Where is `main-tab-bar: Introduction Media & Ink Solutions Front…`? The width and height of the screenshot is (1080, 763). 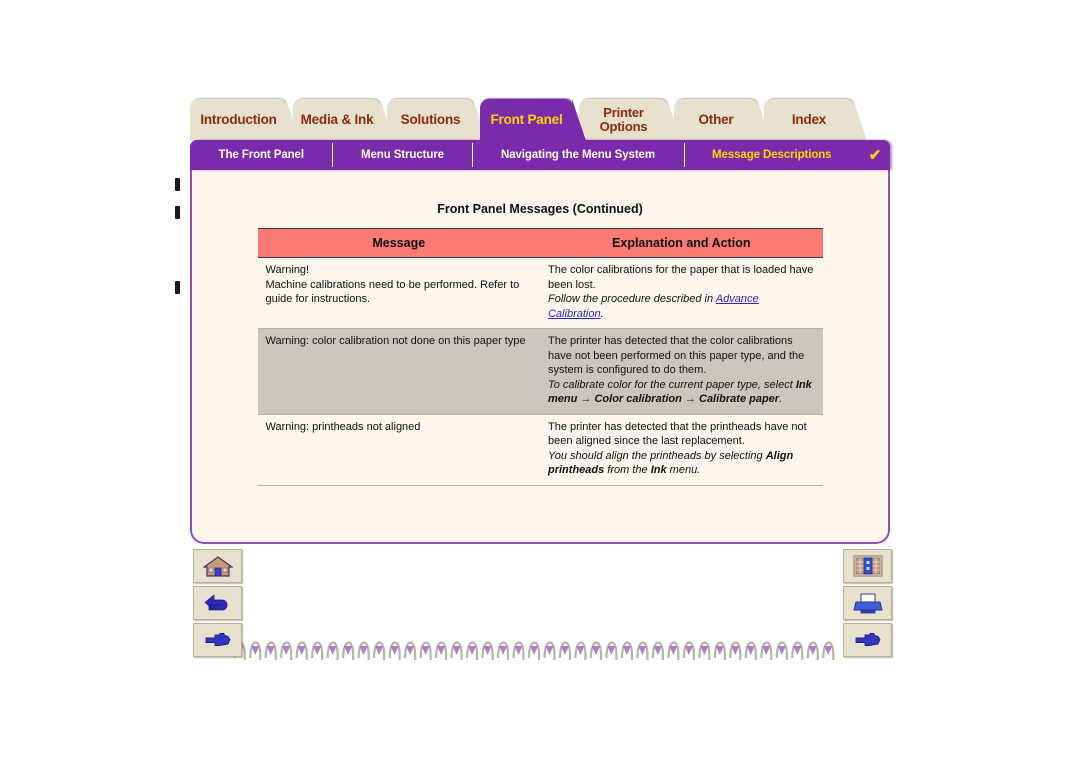
main-tab-bar: Introduction Media & Ink Solutions Front… is located at coordinates (545, 121).